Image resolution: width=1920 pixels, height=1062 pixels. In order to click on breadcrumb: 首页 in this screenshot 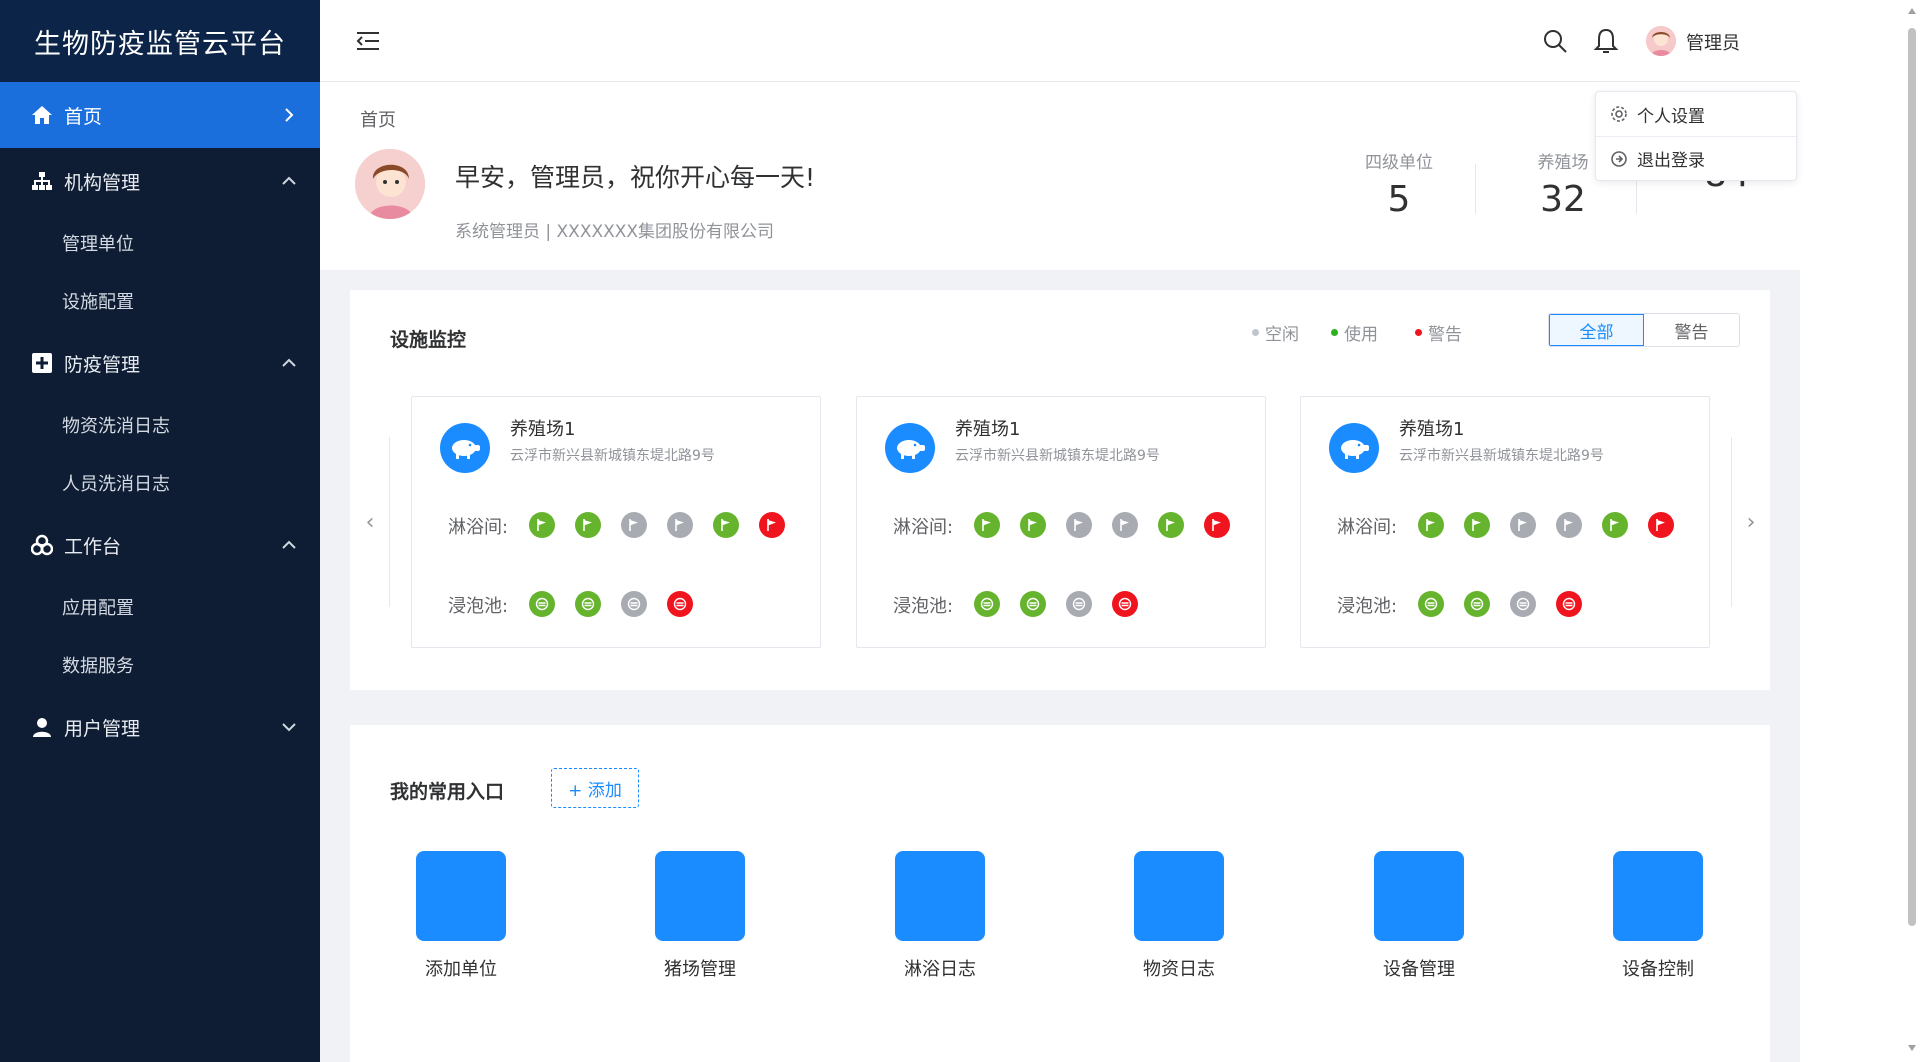, I will do `click(378, 119)`.